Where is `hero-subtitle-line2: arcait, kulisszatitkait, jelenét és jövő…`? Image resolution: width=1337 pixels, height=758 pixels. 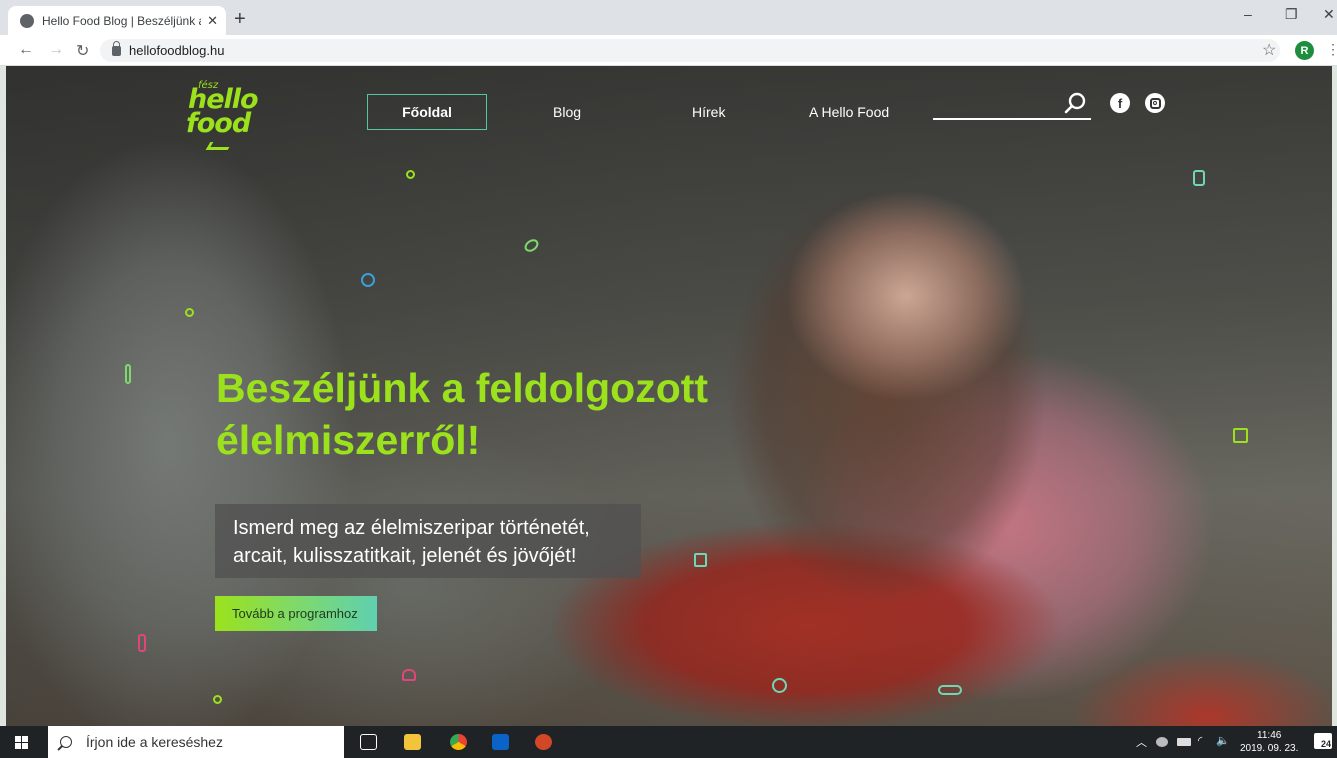
hero-subtitle-line2: arcait, kulisszatitkait, jelenét és jövő… is located at coordinates (405, 556).